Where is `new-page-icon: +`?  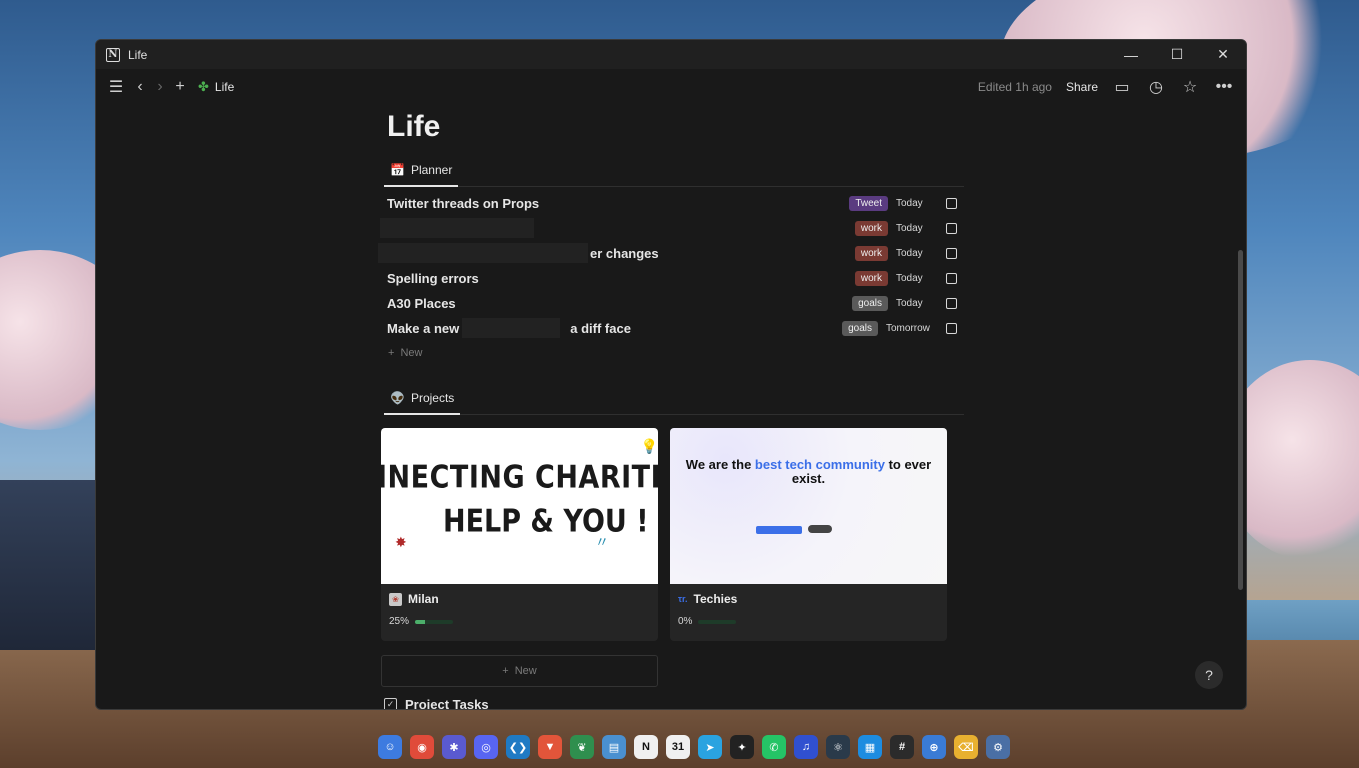 new-page-icon: + is located at coordinates (180, 87).